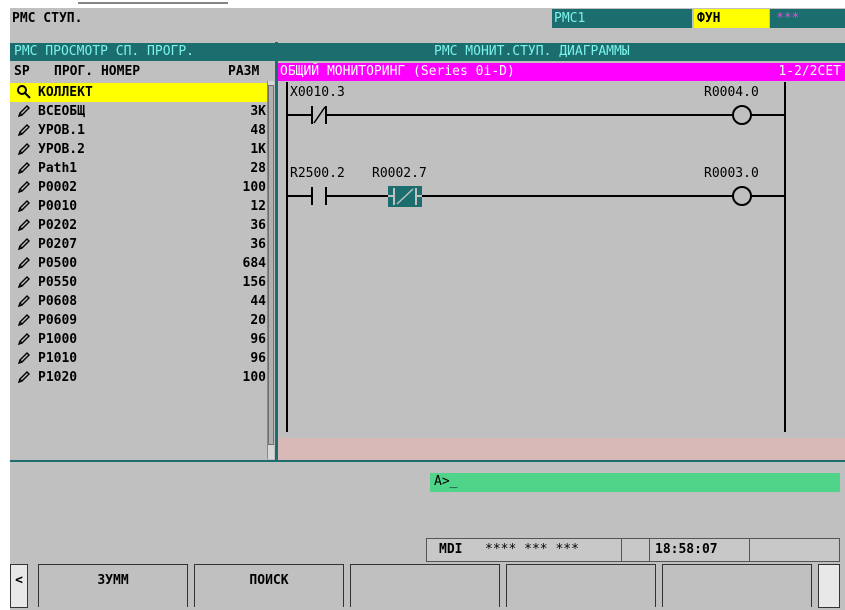  What do you see at coordinates (19, 586) in the screenshot?
I see `softkey-left-arrow: <` at bounding box center [19, 586].